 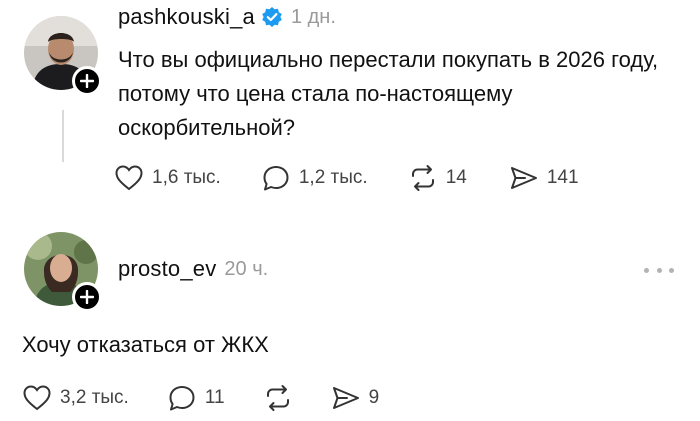 I want to click on post-time: 1 дн., so click(x=313, y=16).